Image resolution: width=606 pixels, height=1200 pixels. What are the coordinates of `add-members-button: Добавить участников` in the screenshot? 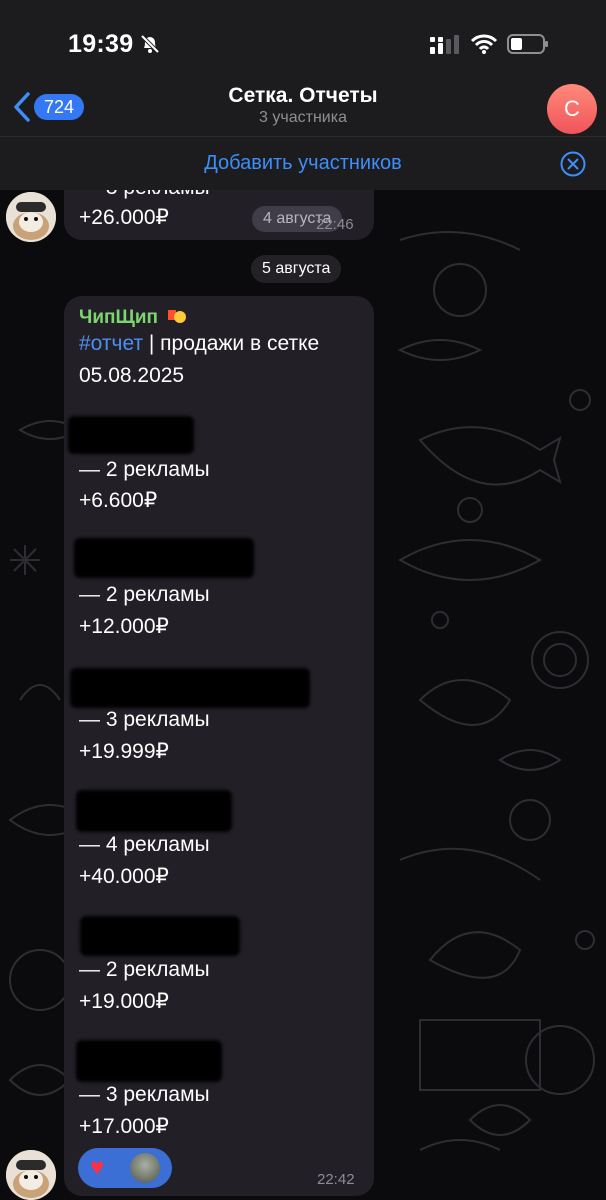 It's located at (303, 163).